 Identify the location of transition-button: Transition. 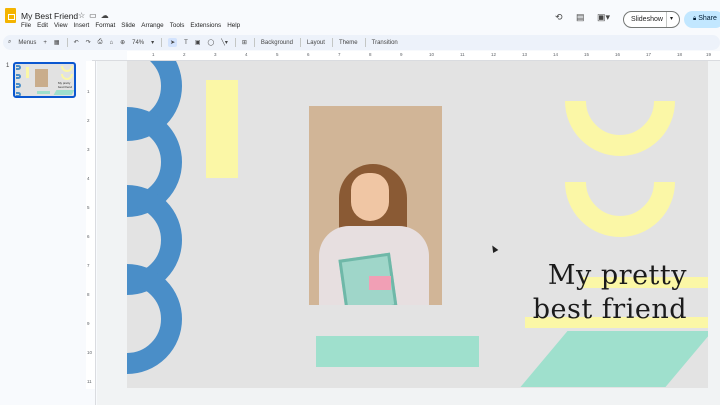
(385, 43).